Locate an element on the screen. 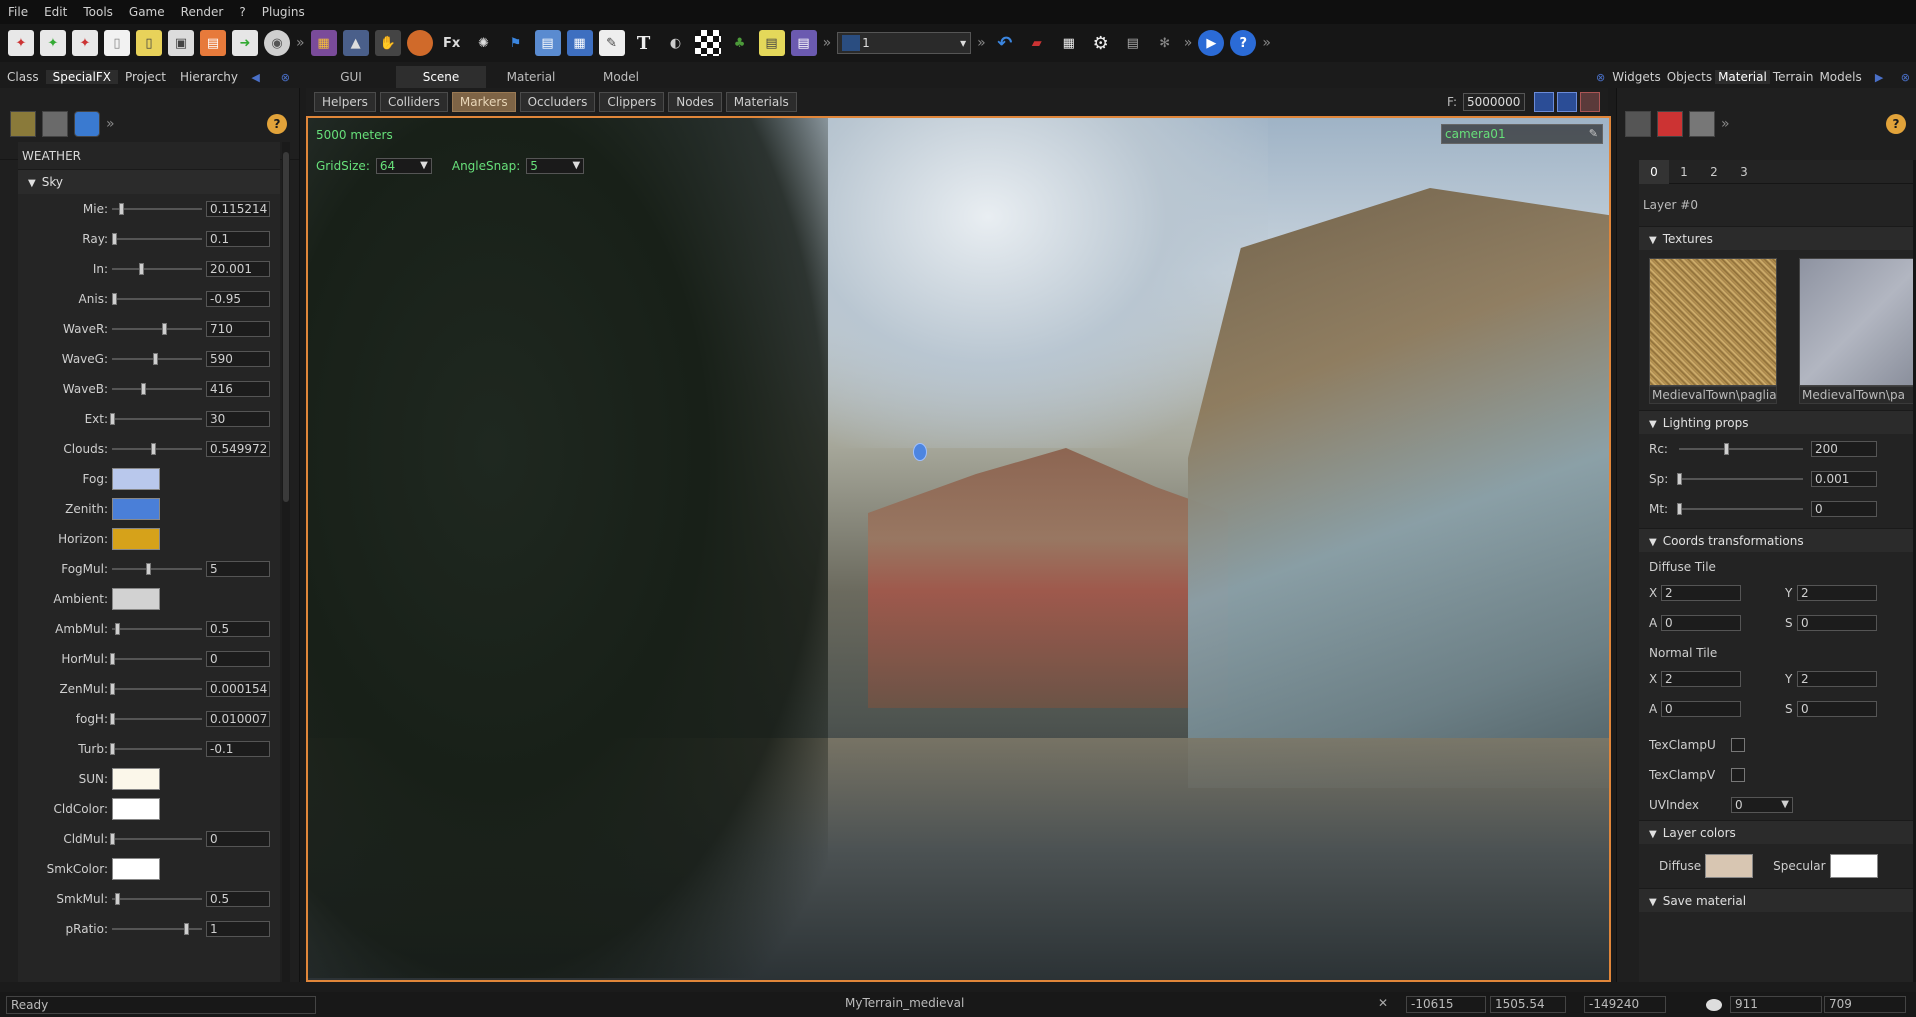 The width and height of the screenshot is (1916, 1017). normal-y-input: 2 is located at coordinates (1837, 679).